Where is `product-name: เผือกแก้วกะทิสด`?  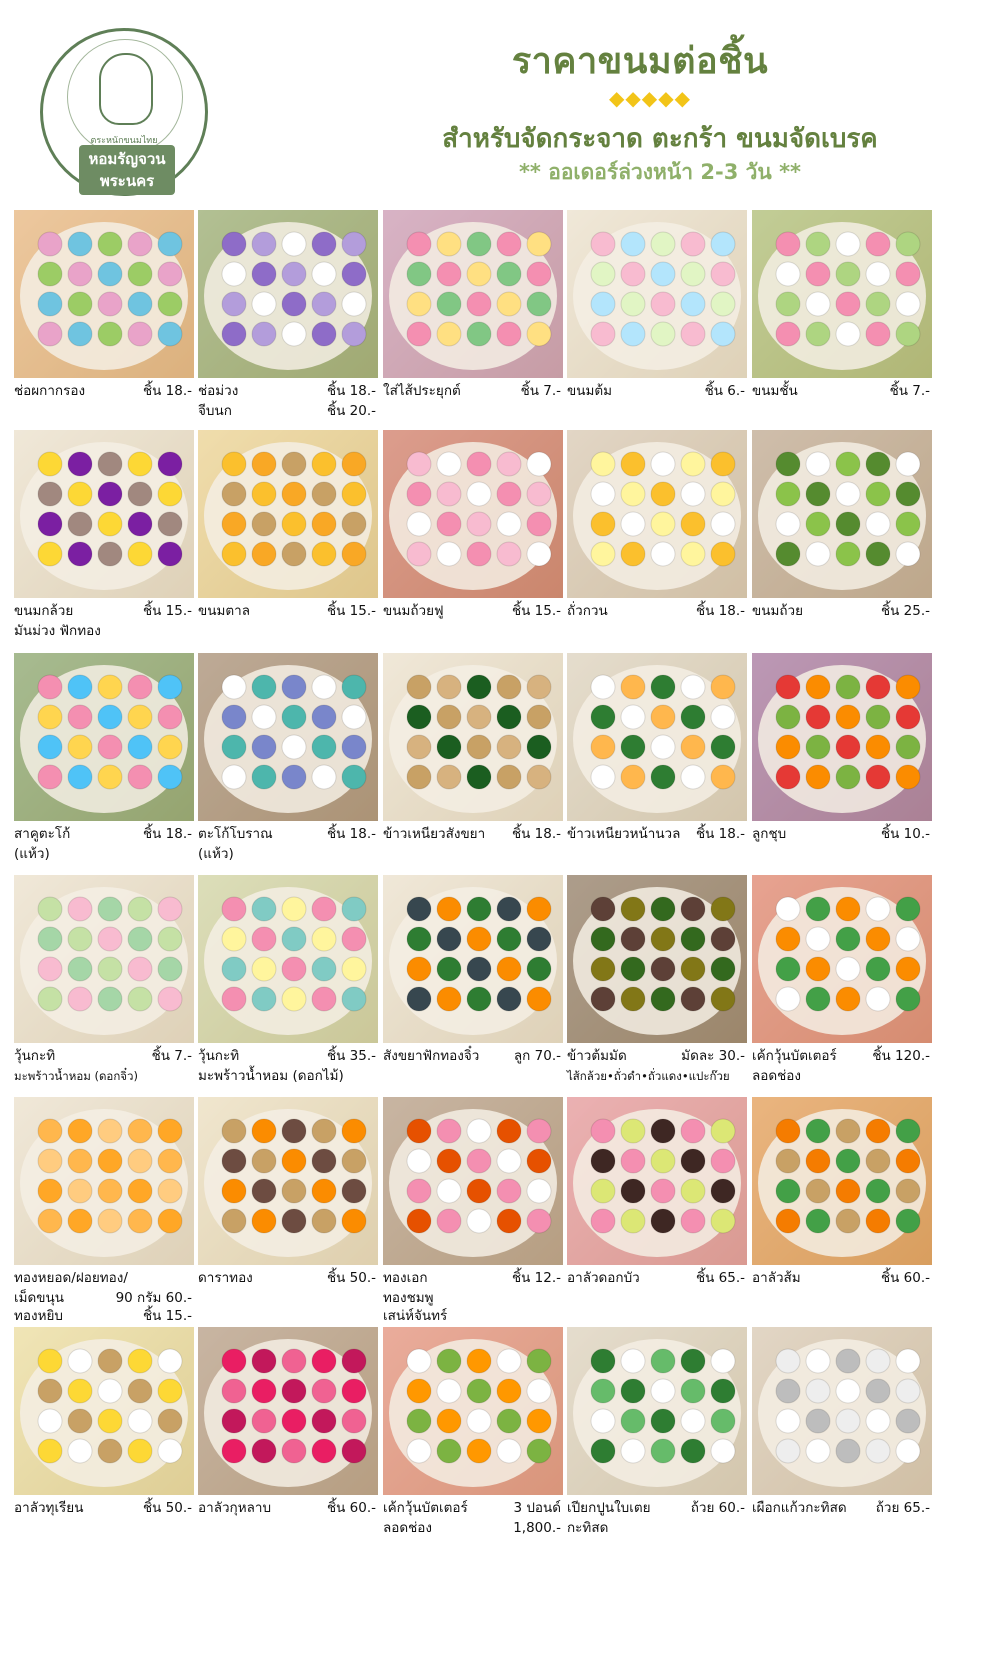
product-name: เผือกแก้วกะทิสด is located at coordinates (799, 1508).